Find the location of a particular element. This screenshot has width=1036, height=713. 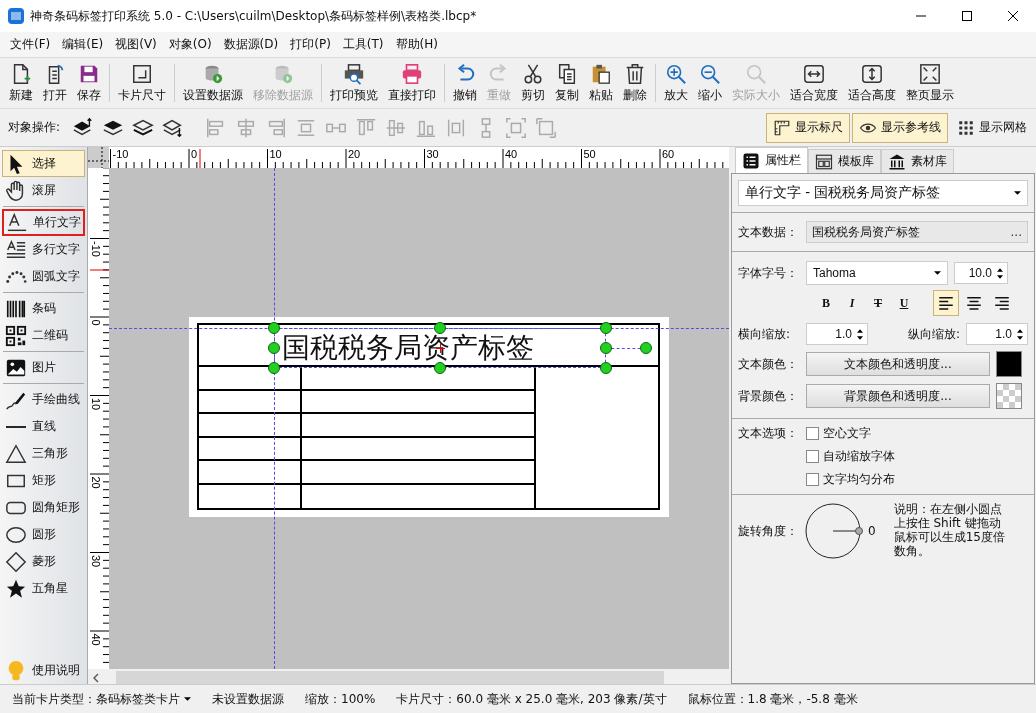

view-toggle-button: 显示标尺 is located at coordinates (808, 127).